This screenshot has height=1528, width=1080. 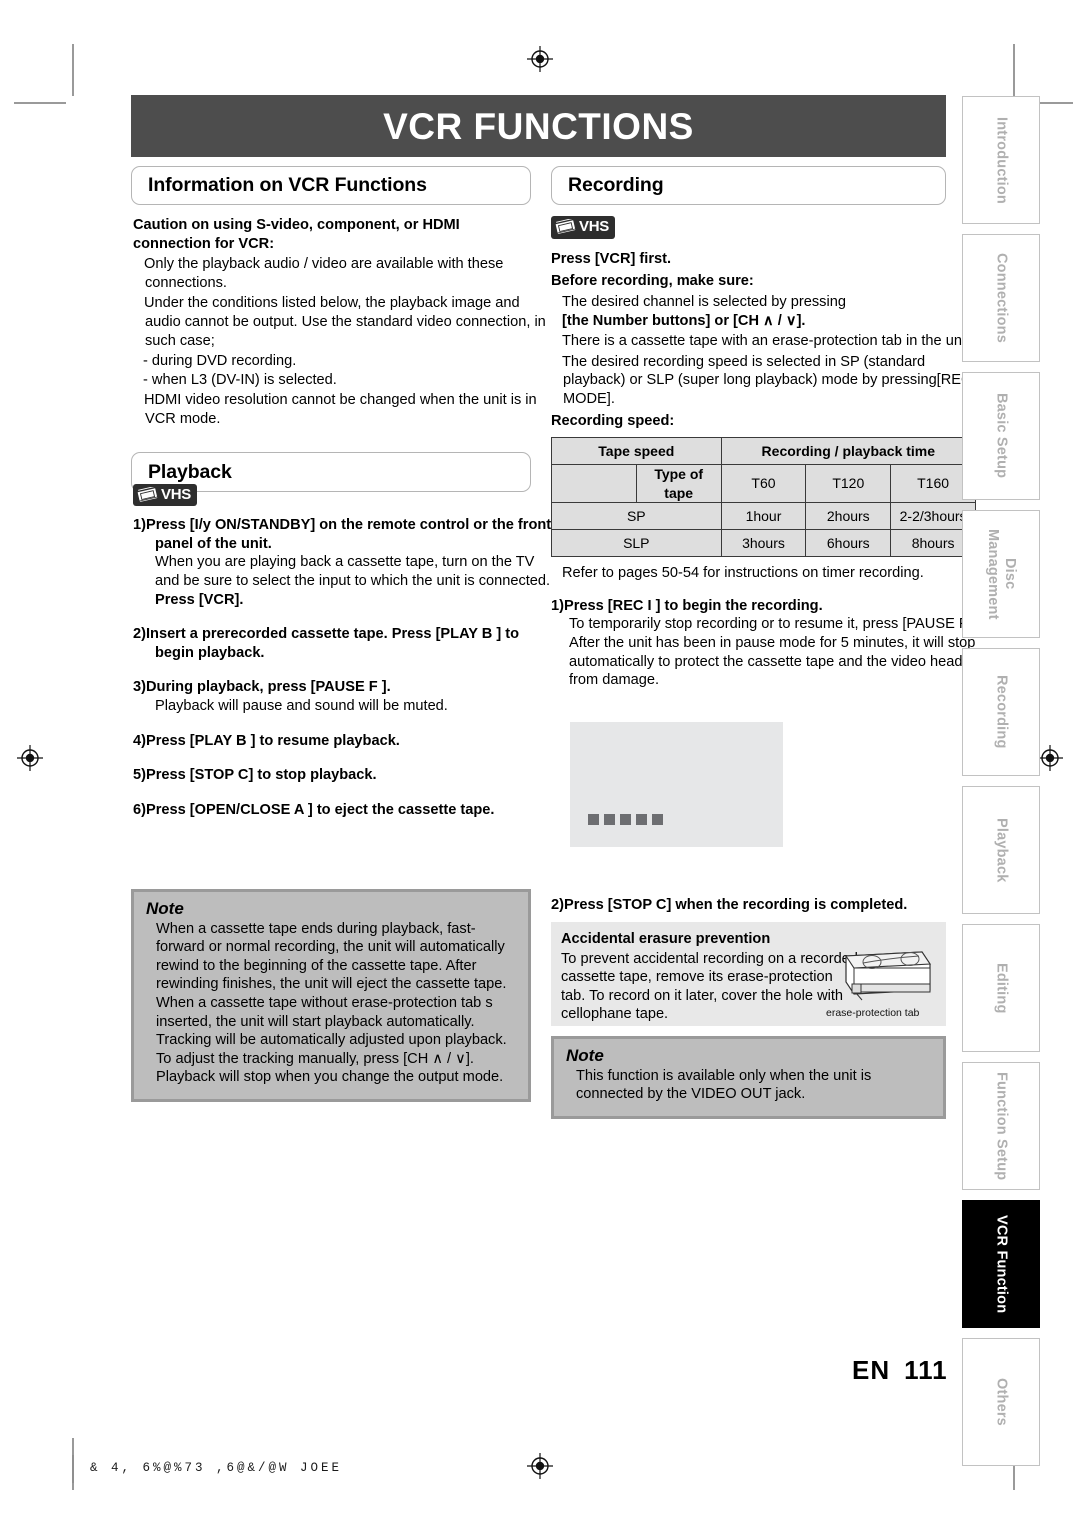 What do you see at coordinates (73, 1469) in the screenshot?
I see `footer-rule` at bounding box center [73, 1469].